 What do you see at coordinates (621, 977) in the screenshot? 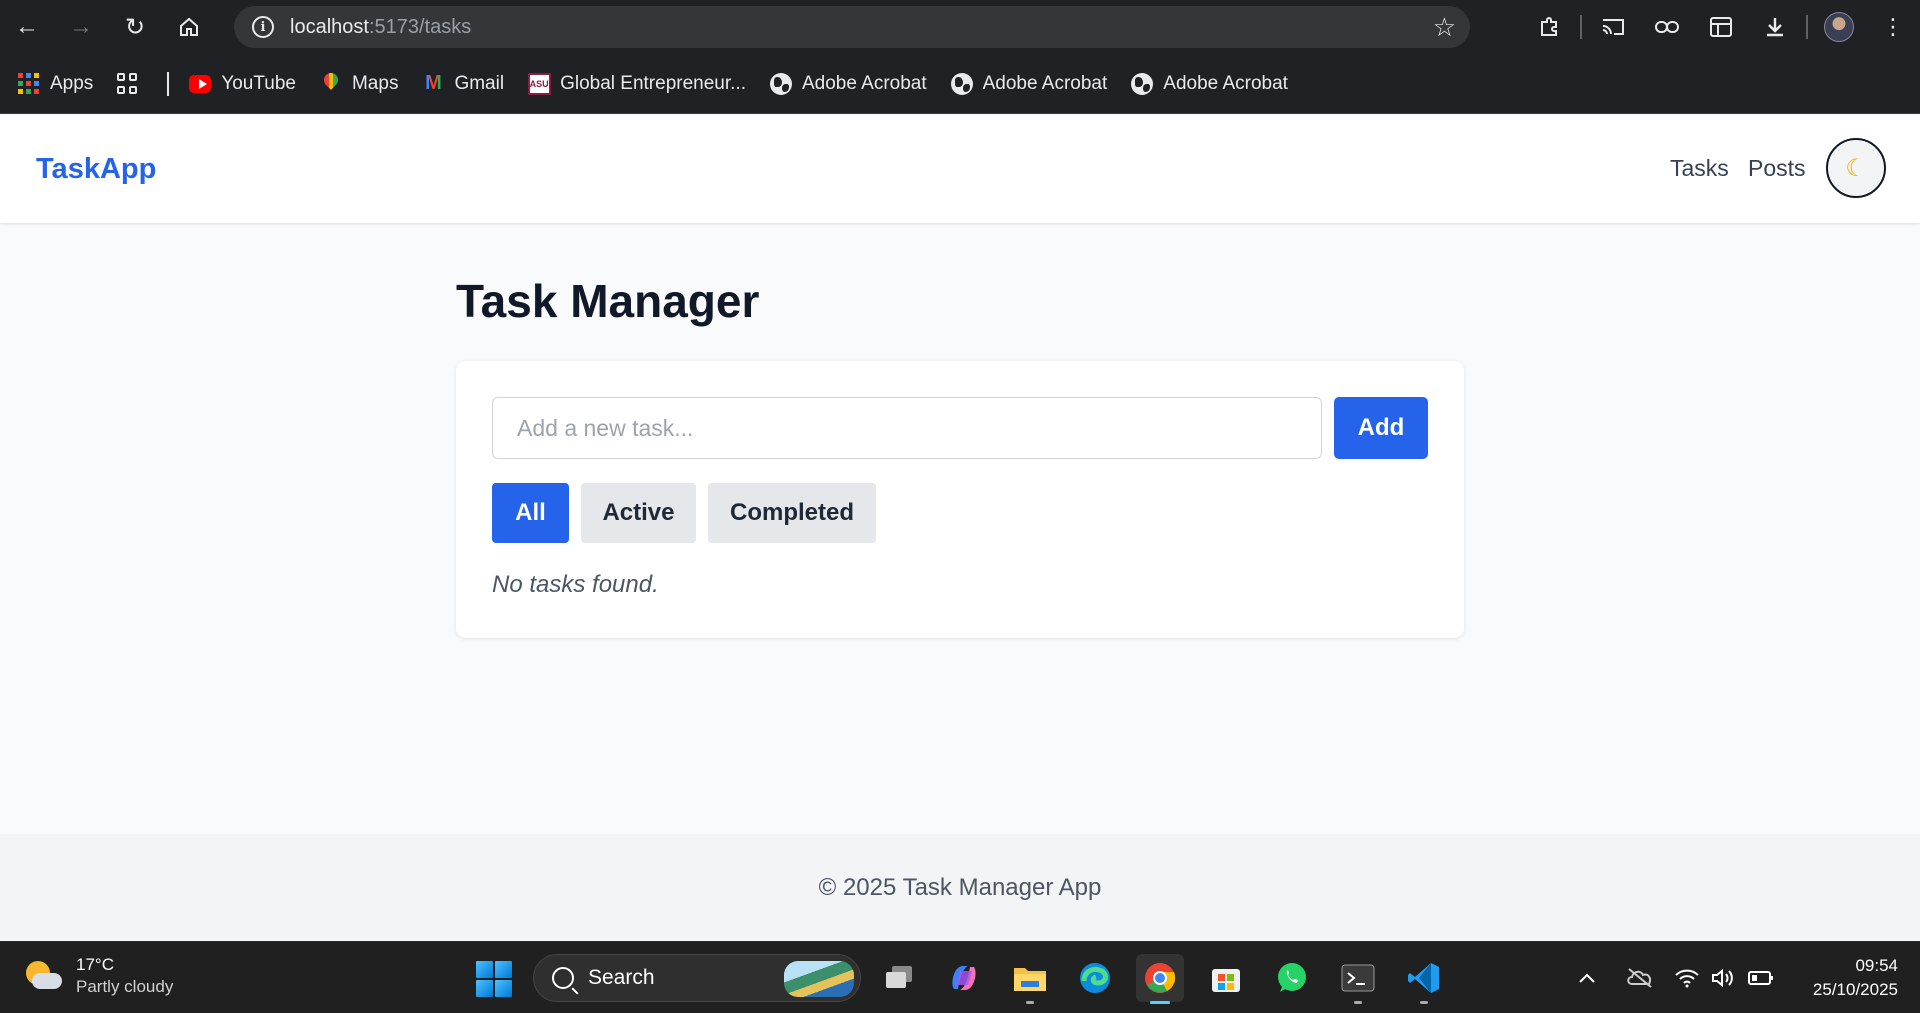
I see `taskbar-search-label: Search` at bounding box center [621, 977].